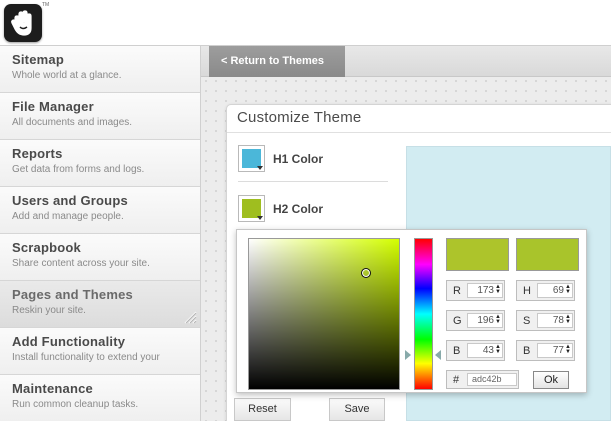 The image size is (611, 421). Describe the element at coordinates (456, 380) in the screenshot. I see `hex-label: #` at that location.